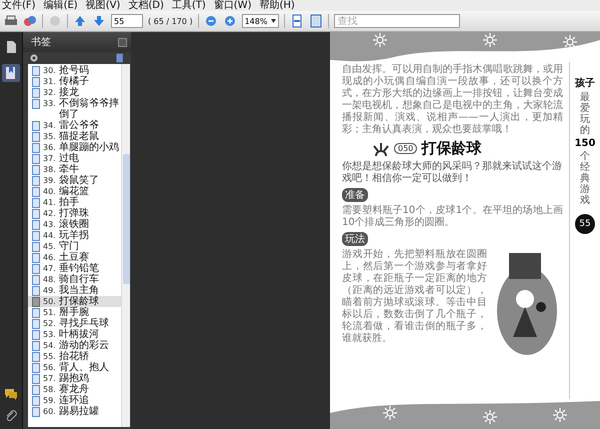  What do you see at coordinates (74, 147) in the screenshot?
I see `bookmark-item: 36. 单腿蹦的小鸡` at bounding box center [74, 147].